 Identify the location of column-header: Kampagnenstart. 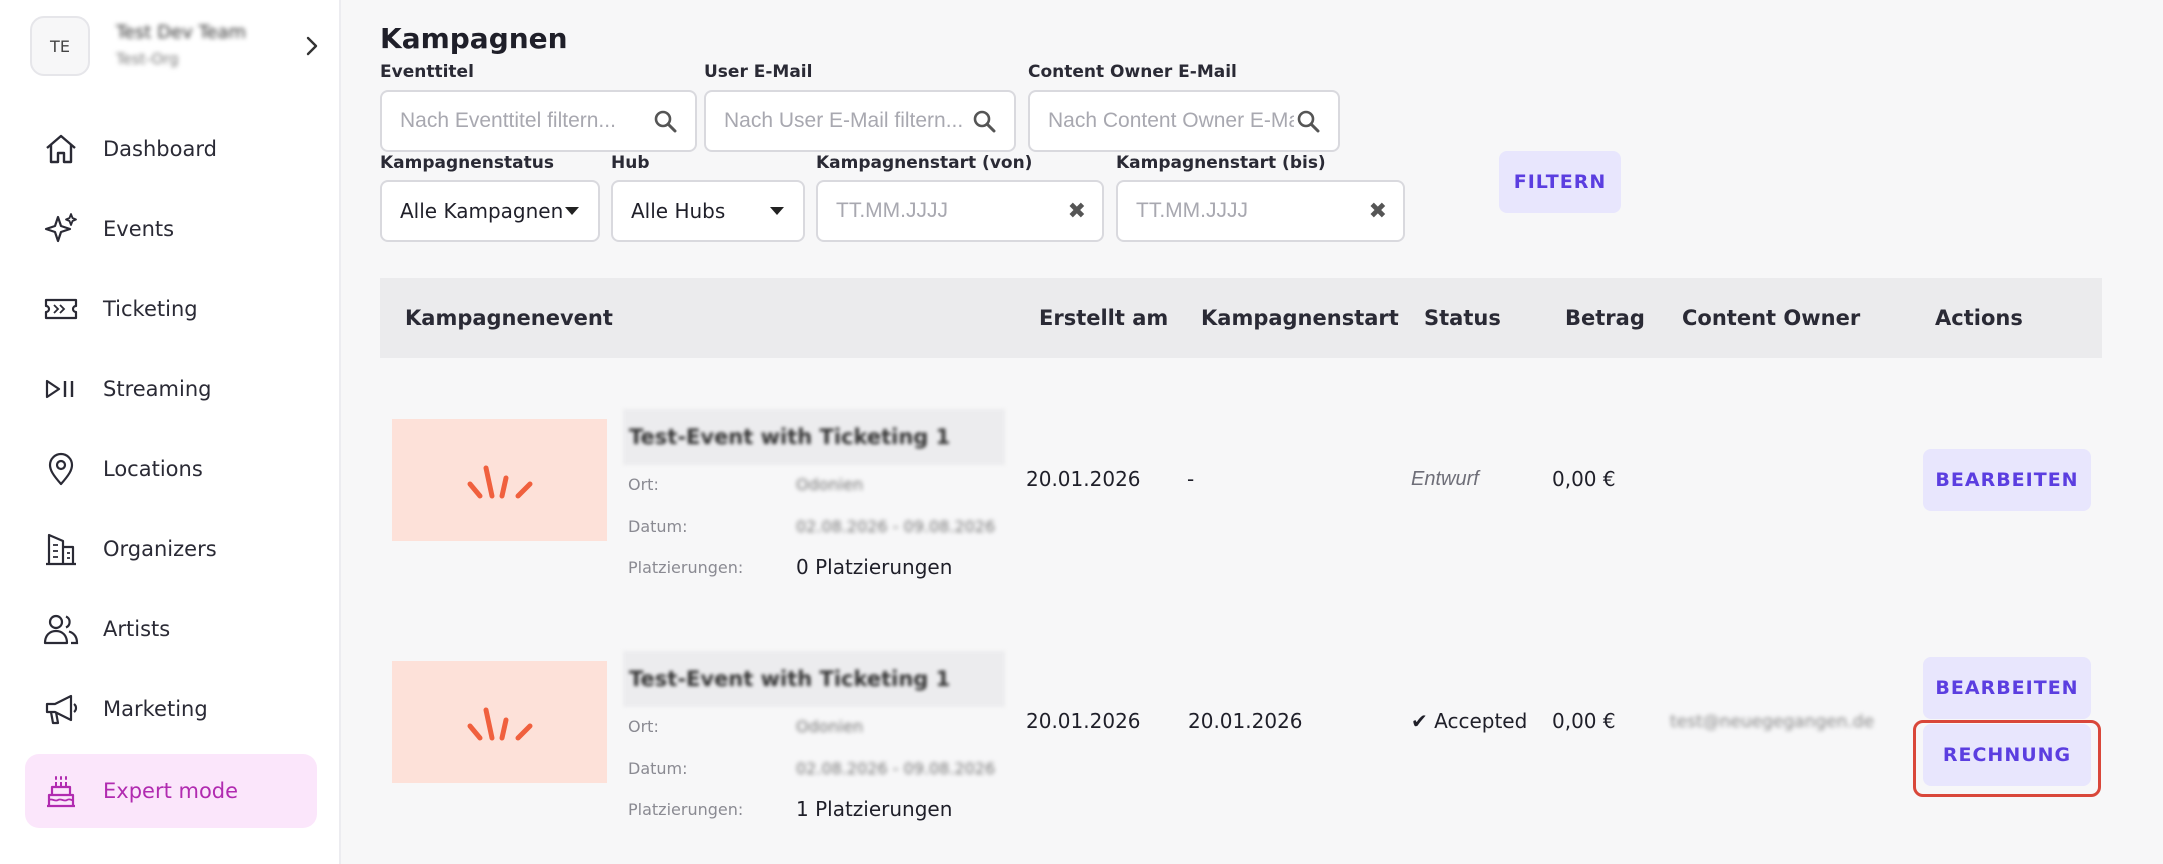
(1300, 318).